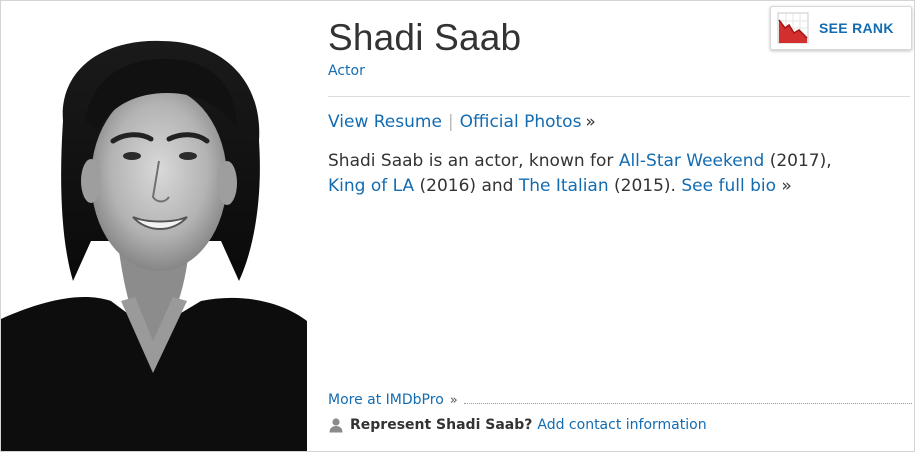 This screenshot has width=915, height=452. Describe the element at coordinates (425, 37) in the screenshot. I see `person-name: Shadi Saab` at that location.